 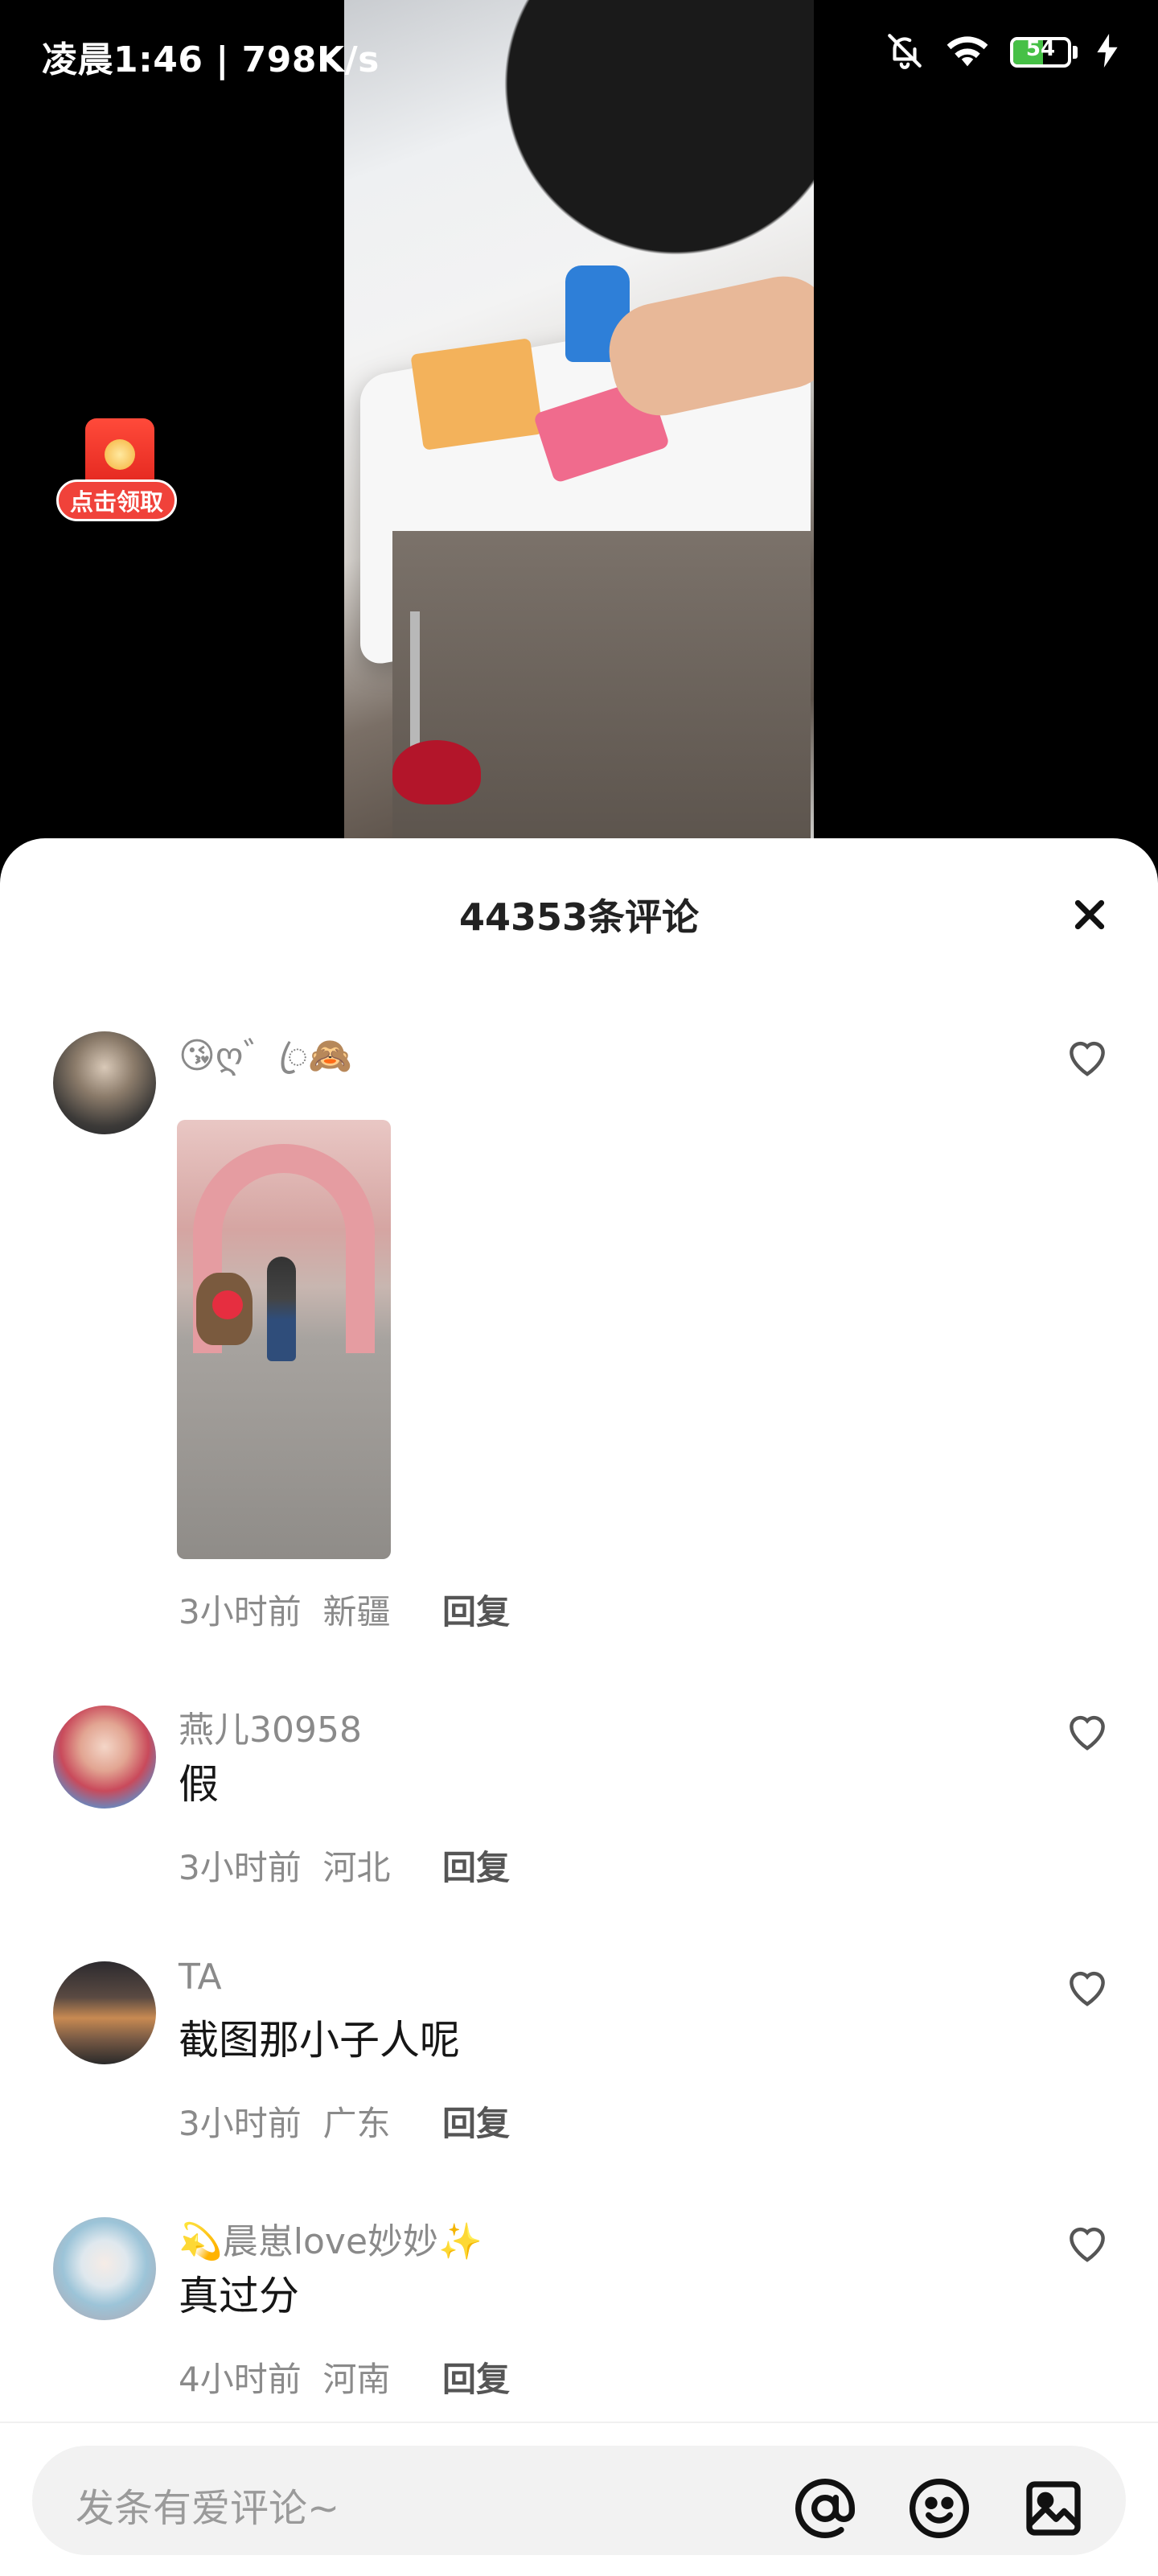 I want to click on status-icons: 54, so click(x=1001, y=52).